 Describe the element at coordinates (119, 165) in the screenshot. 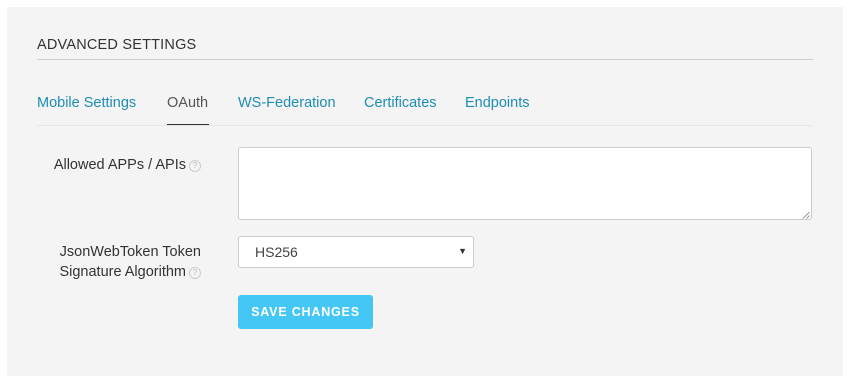

I see `allowed-apps-label-text: Allowed APPs / APIs` at that location.